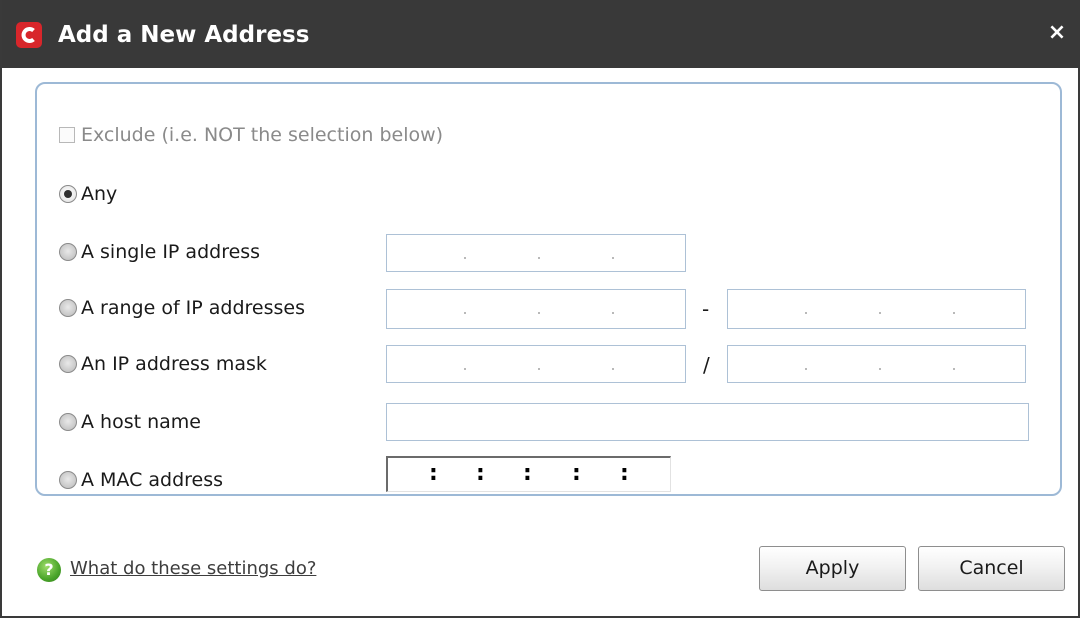  I want to click on comodo-logo-icon, so click(29, 35).